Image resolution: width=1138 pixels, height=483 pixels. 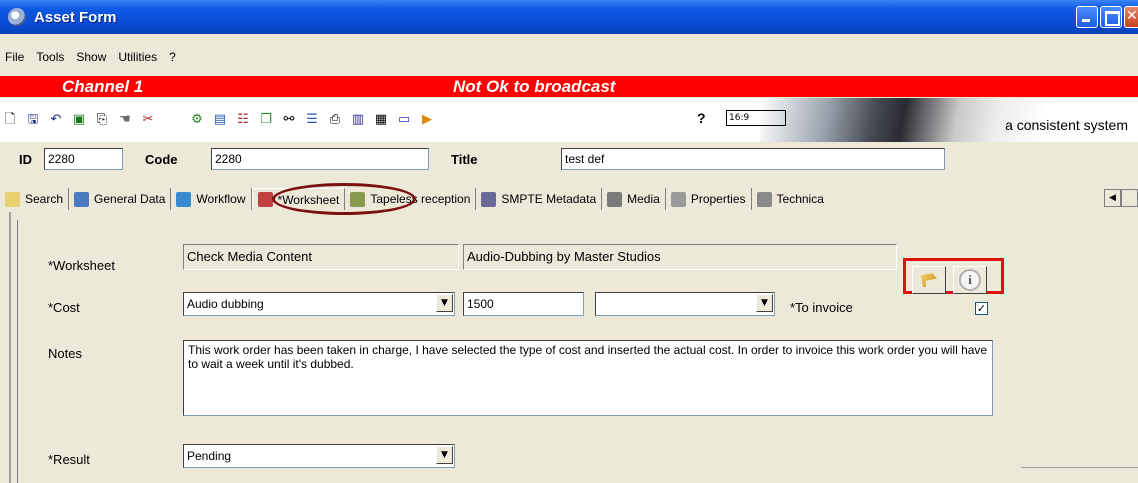 I want to click on tools-icon: ✂, so click(x=148, y=120).